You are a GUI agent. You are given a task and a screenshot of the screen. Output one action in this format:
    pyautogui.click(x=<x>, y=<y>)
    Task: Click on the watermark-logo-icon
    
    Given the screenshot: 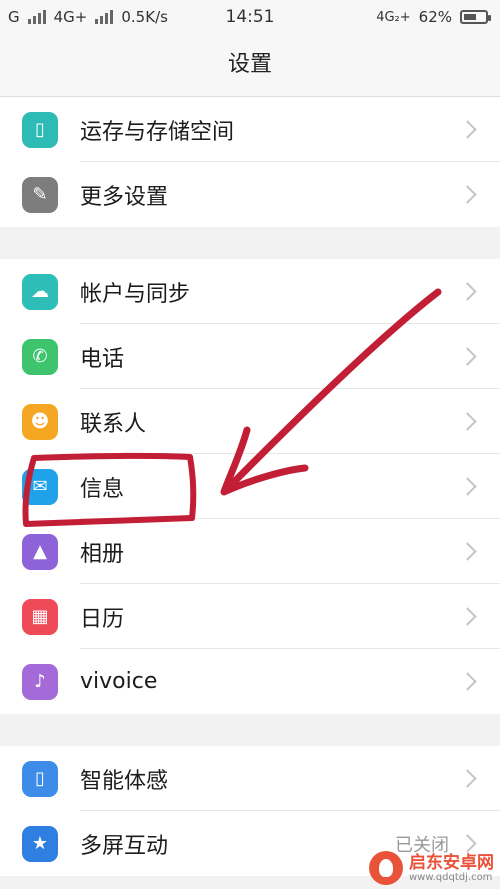 What is the action you would take?
    pyautogui.click(x=386, y=868)
    